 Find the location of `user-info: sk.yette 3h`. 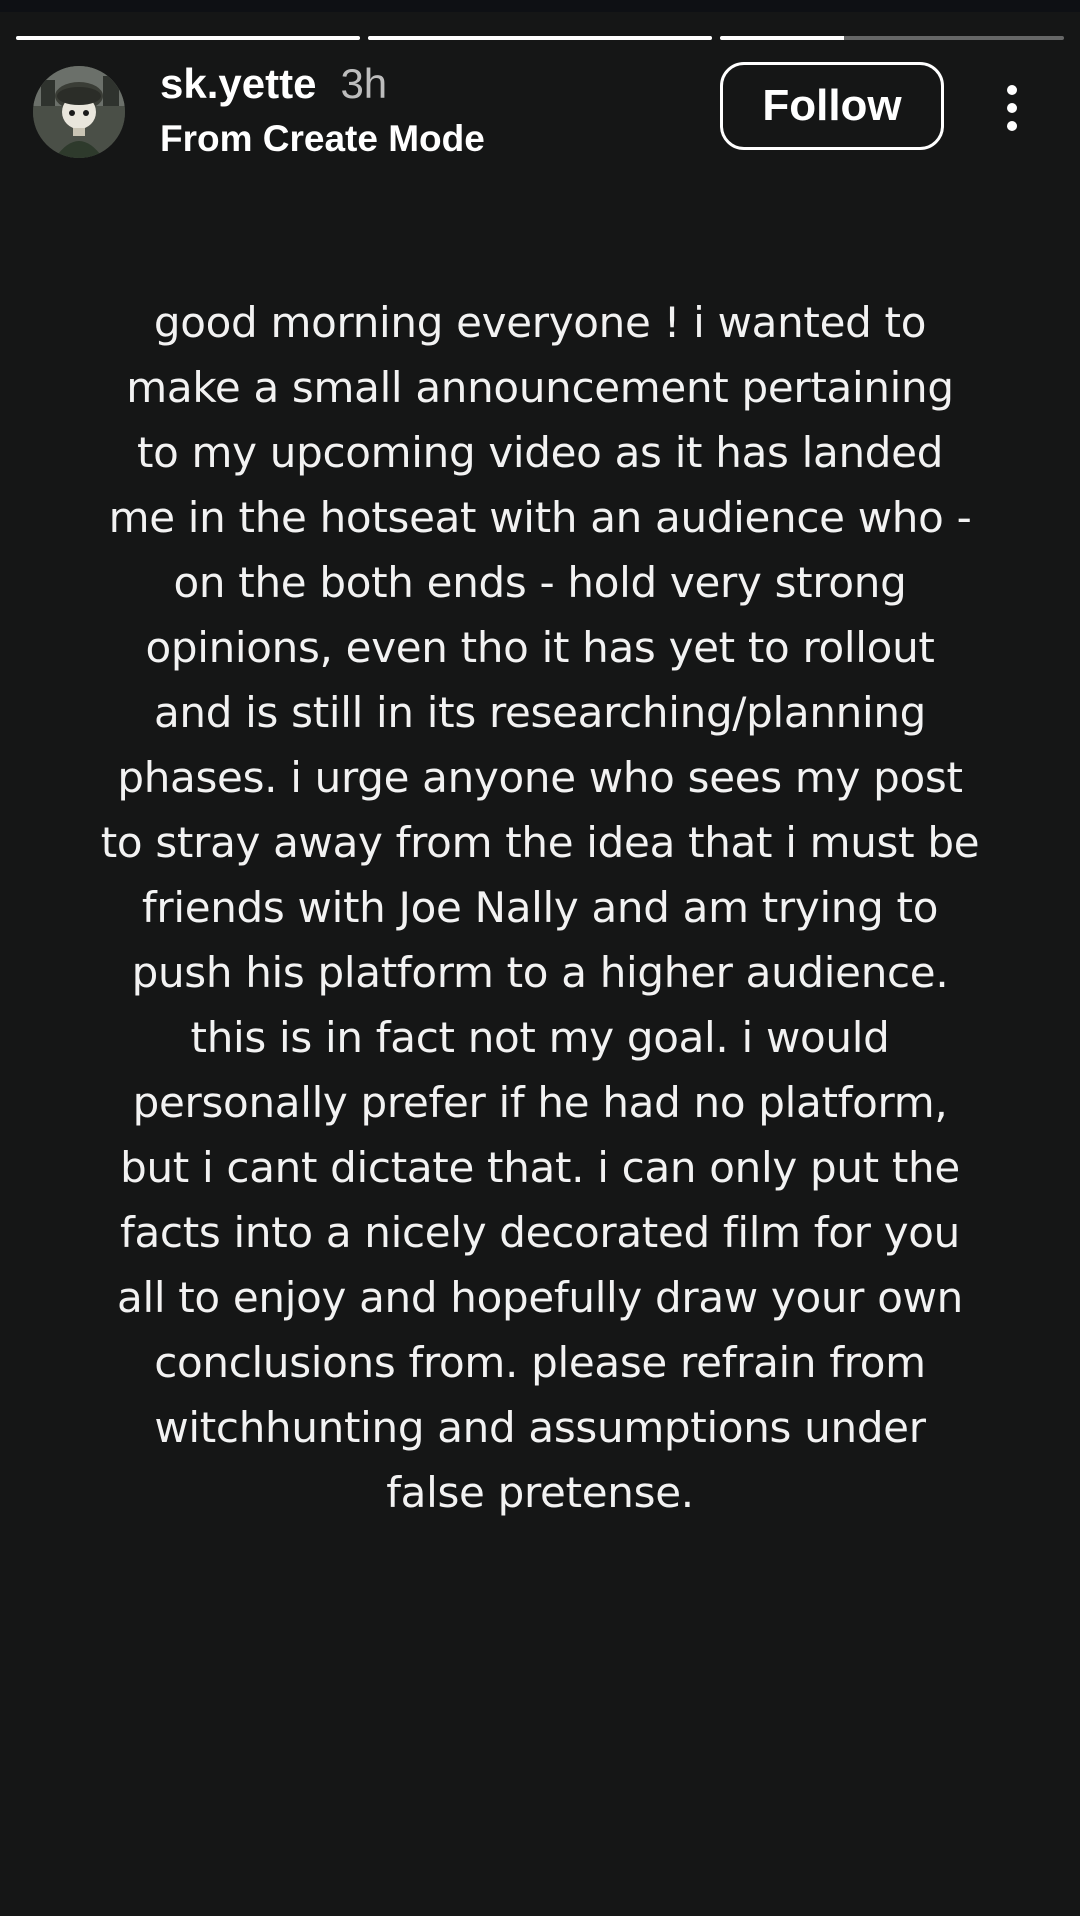

user-info: sk.yette 3h is located at coordinates (273, 84).